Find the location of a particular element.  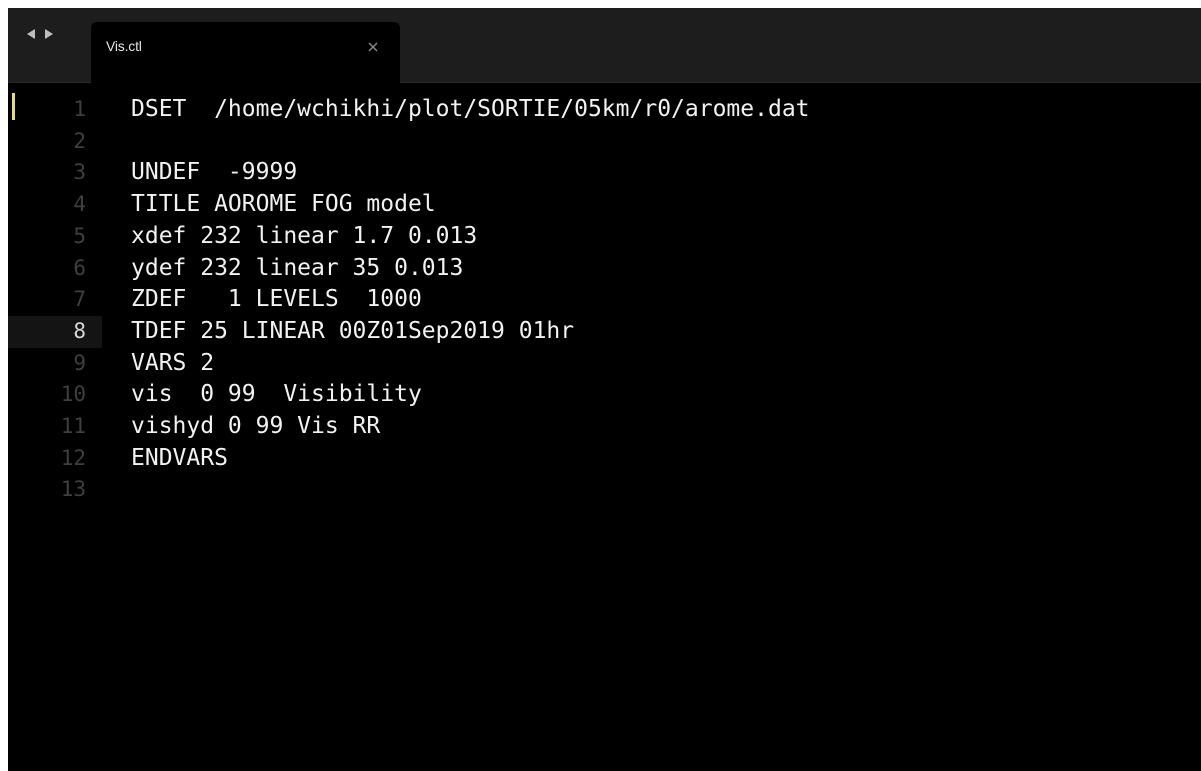

editor-line: 5 is located at coordinates (604, 237).